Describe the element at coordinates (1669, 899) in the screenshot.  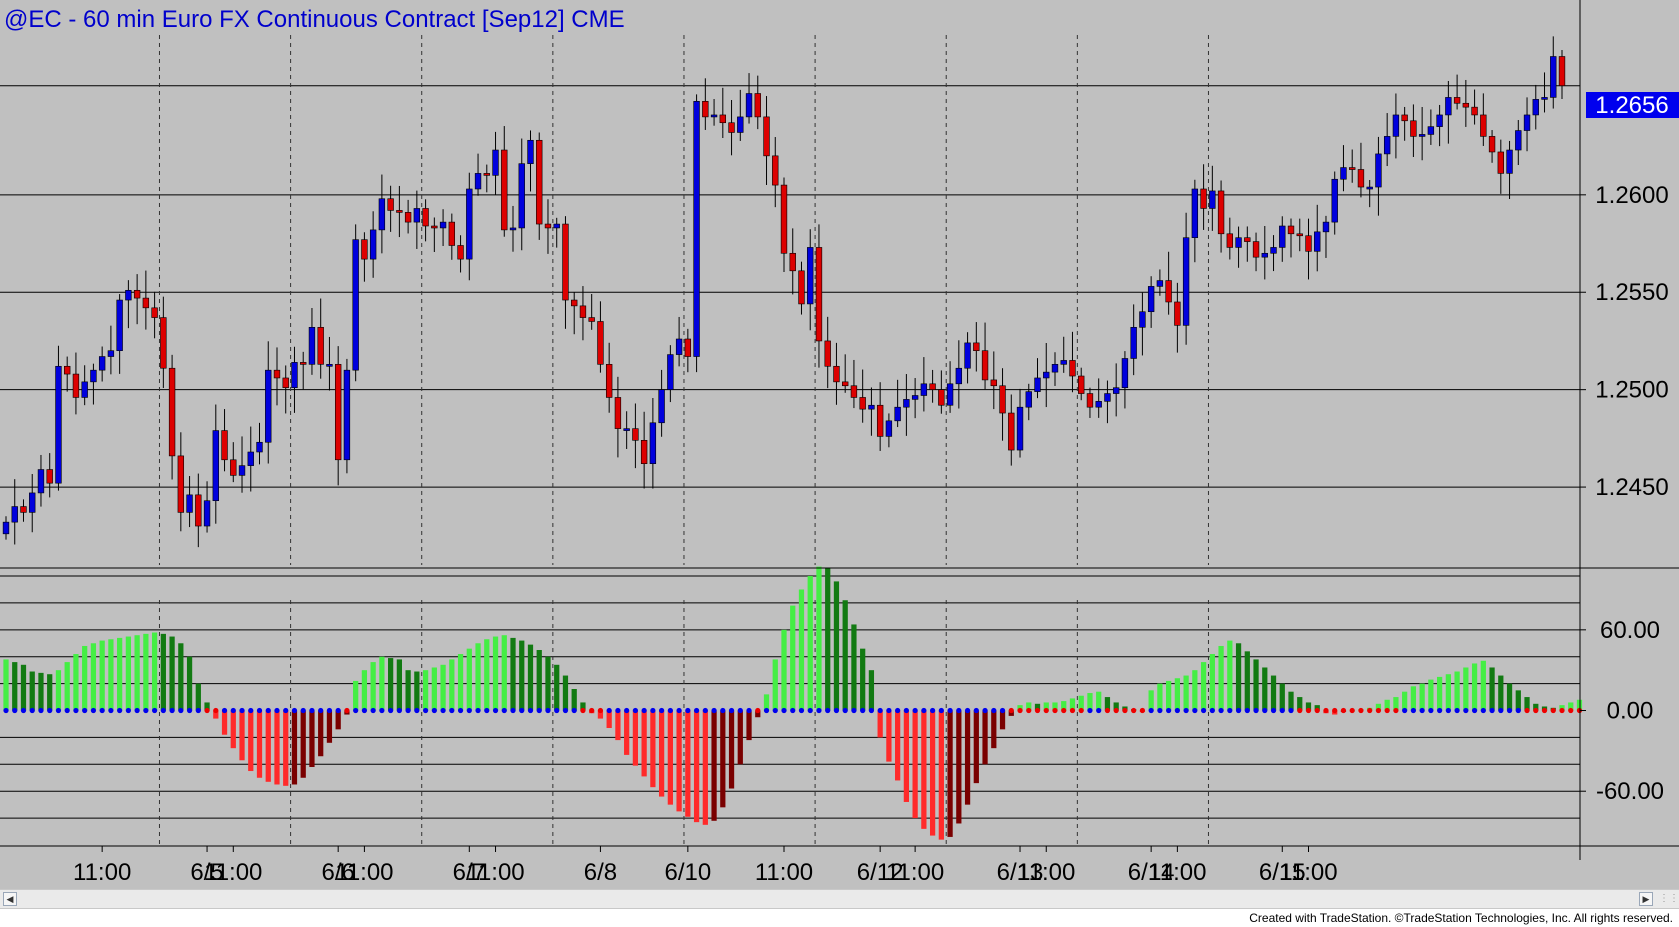
I see `resize-grip-icon: ⋮⋮` at that location.